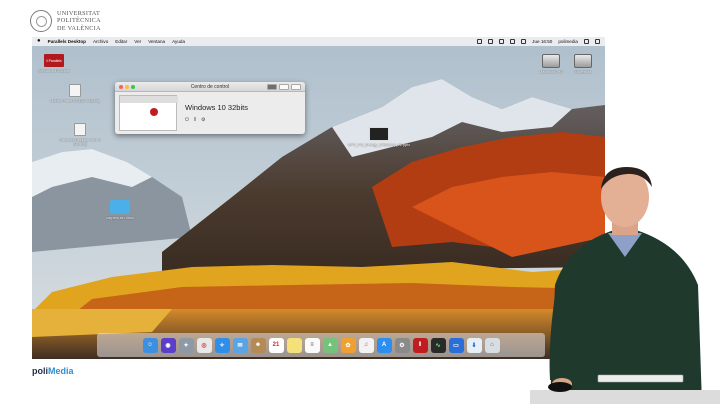  I want to click on notes-icon, so click(294, 345).